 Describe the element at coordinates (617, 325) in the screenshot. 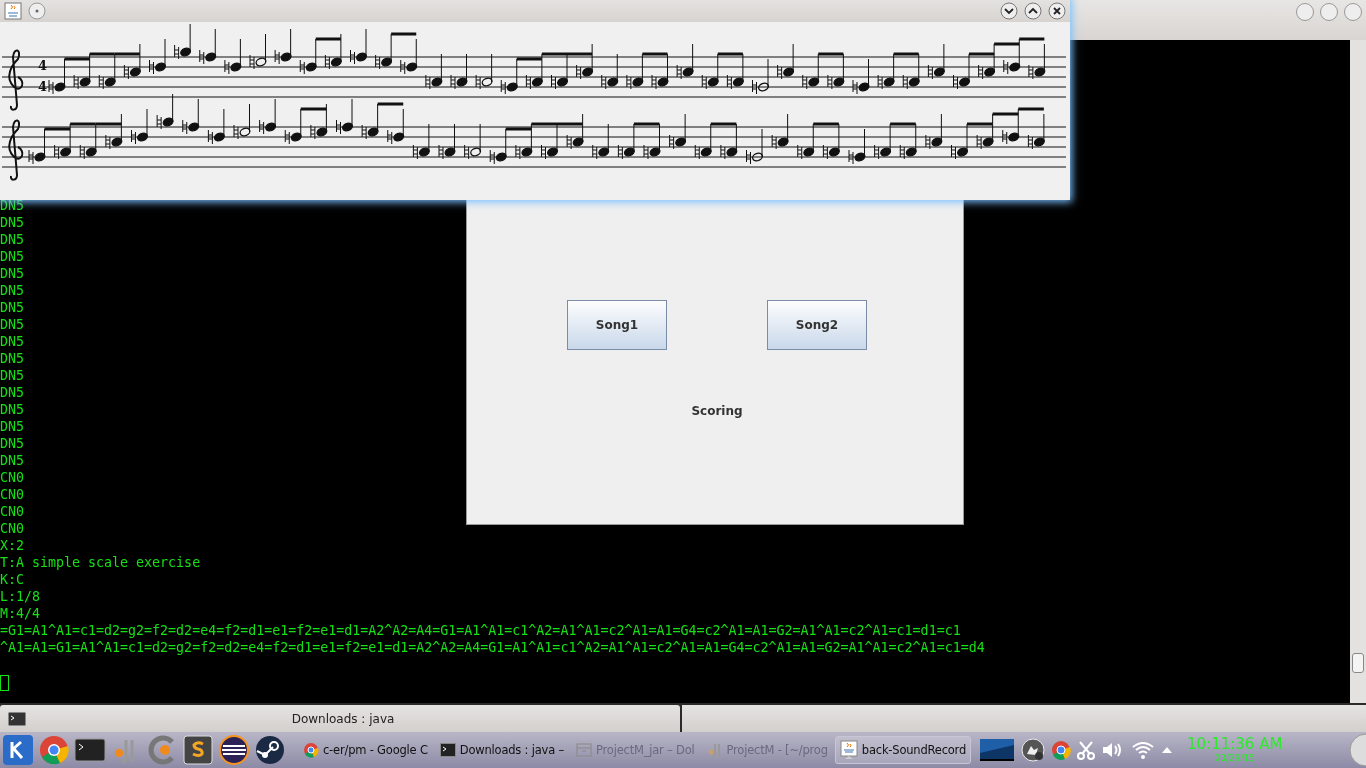

I see `song-button: Song1` at that location.